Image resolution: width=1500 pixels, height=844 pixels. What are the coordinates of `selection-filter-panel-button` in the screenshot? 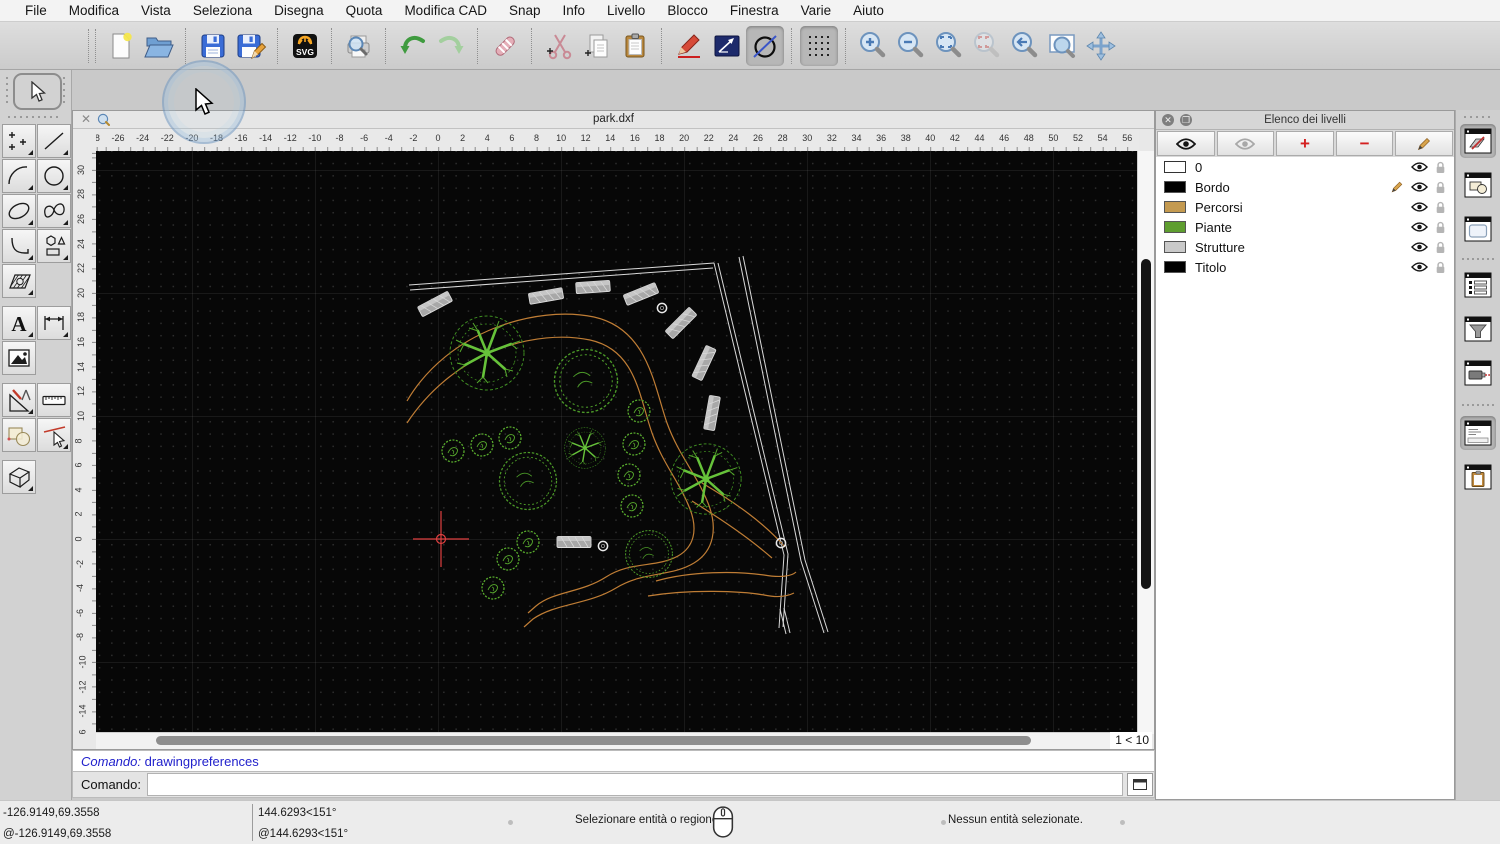 It's located at (1478, 329).